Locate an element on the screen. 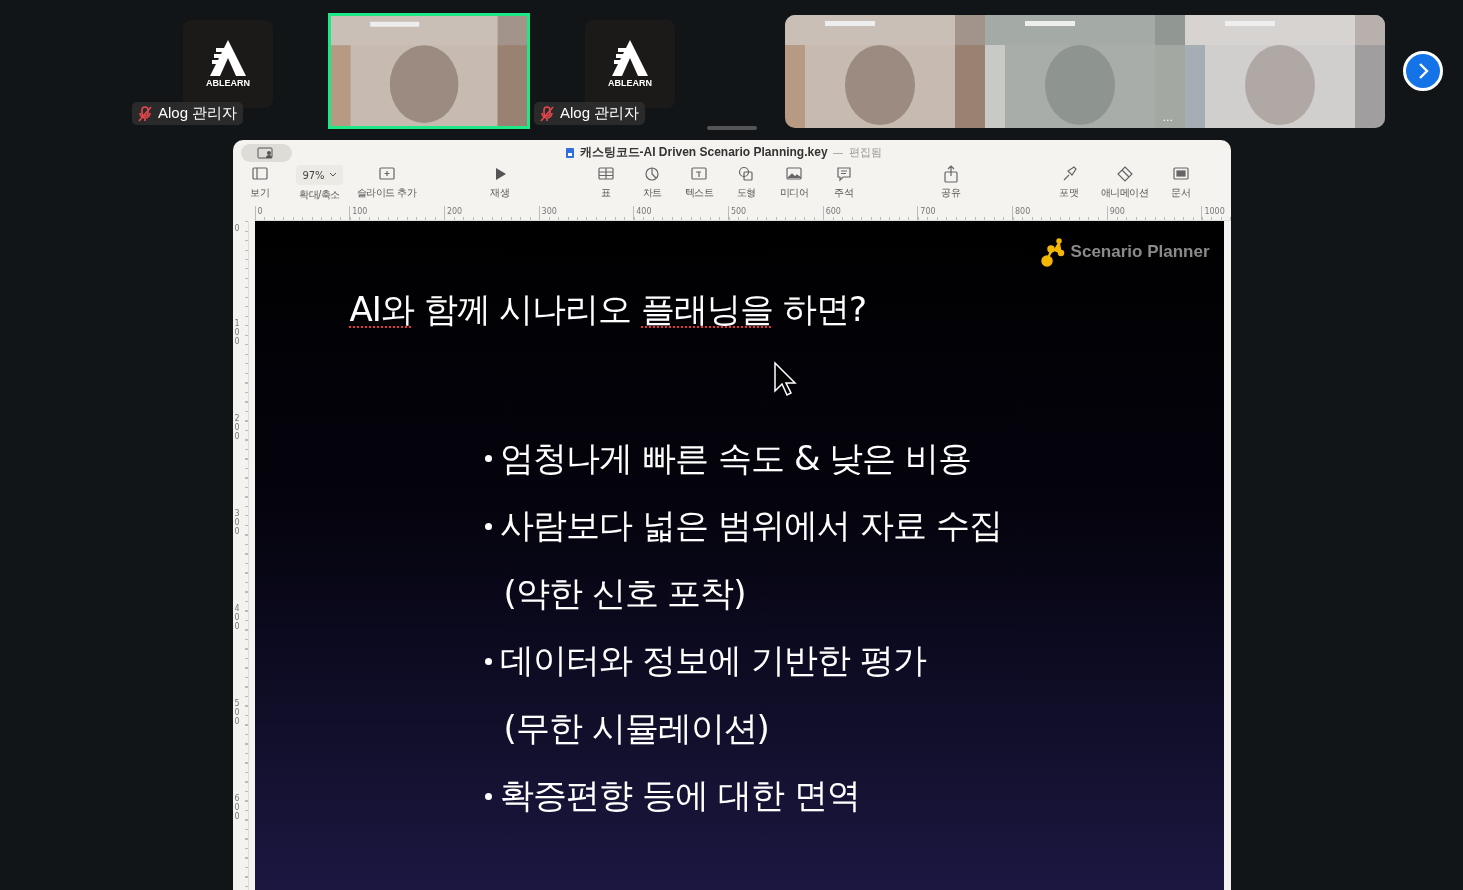 This screenshot has width=1463, height=890. toolbar-button: 애니메이션 is located at coordinates (1124, 183).